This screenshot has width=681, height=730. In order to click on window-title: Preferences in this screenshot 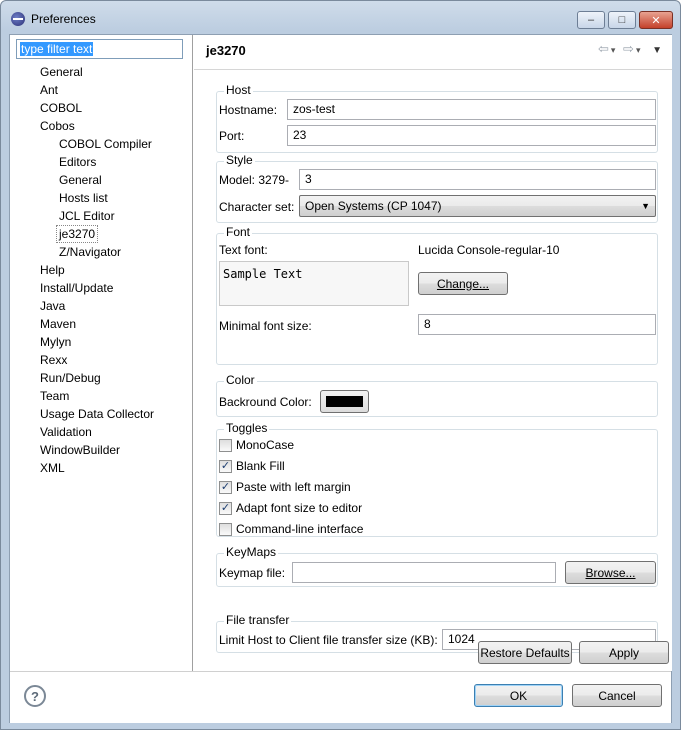, I will do `click(63, 19)`.